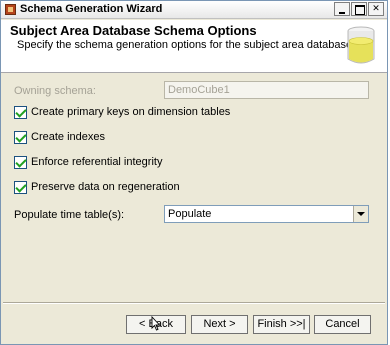 Image resolution: width=390 pixels, height=345 pixels. What do you see at coordinates (133, 30) in the screenshot?
I see `page-title: Subject Area Database Schema Options` at bounding box center [133, 30].